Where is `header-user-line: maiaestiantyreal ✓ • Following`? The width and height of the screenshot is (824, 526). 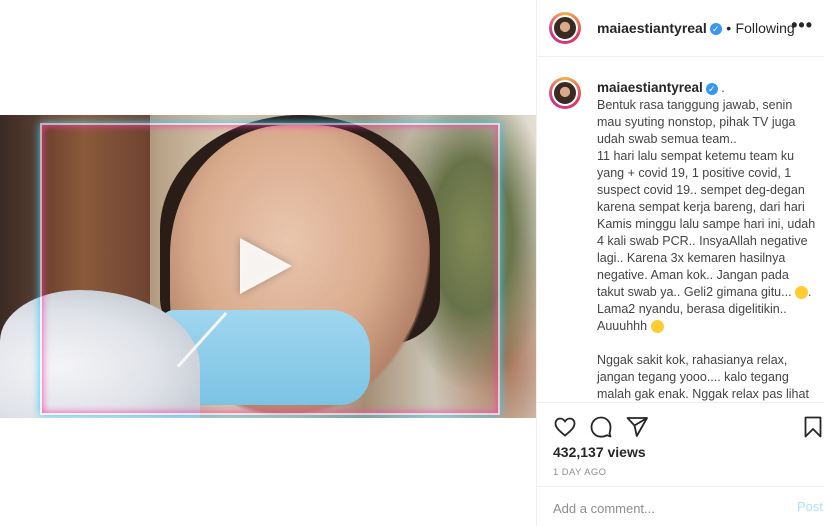 header-user-line: maiaestiantyreal ✓ • Following is located at coordinates (696, 29).